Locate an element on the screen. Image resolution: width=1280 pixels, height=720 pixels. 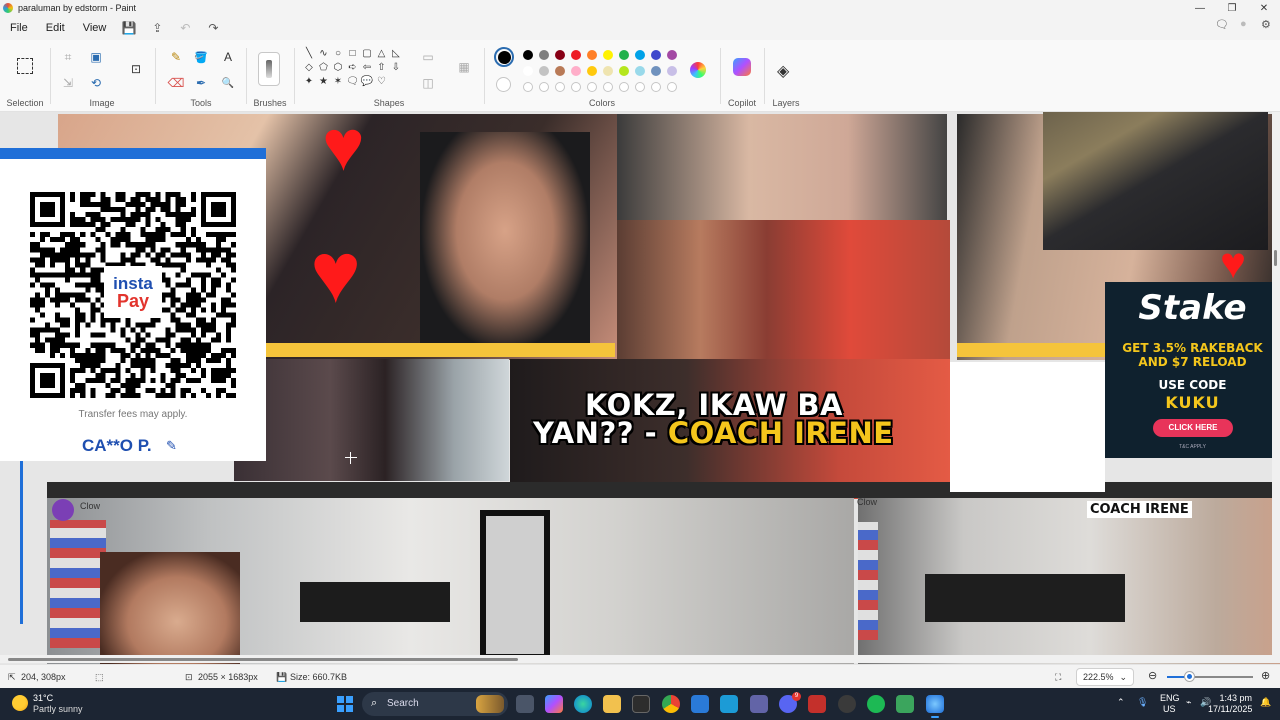
file-explorer-icon is located at coordinates (612, 704).